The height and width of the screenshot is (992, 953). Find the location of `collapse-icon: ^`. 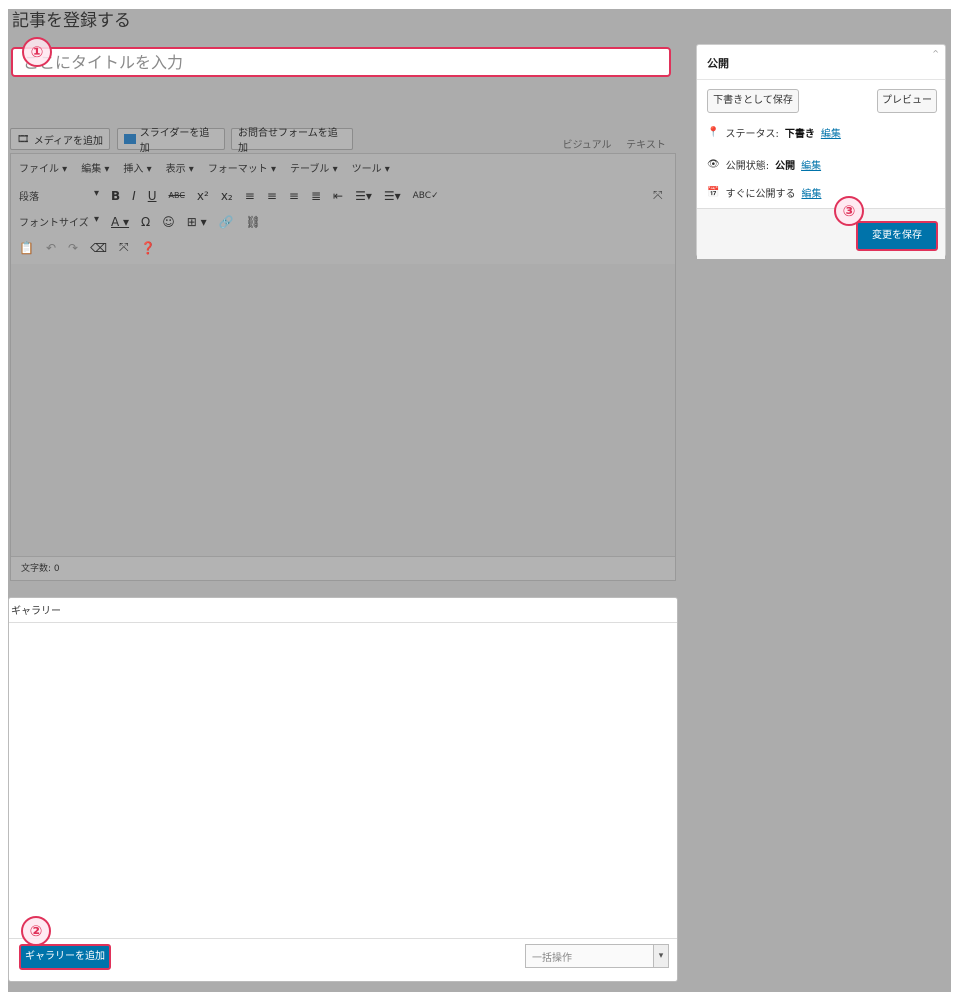

collapse-icon: ^ is located at coordinates (935, 53).